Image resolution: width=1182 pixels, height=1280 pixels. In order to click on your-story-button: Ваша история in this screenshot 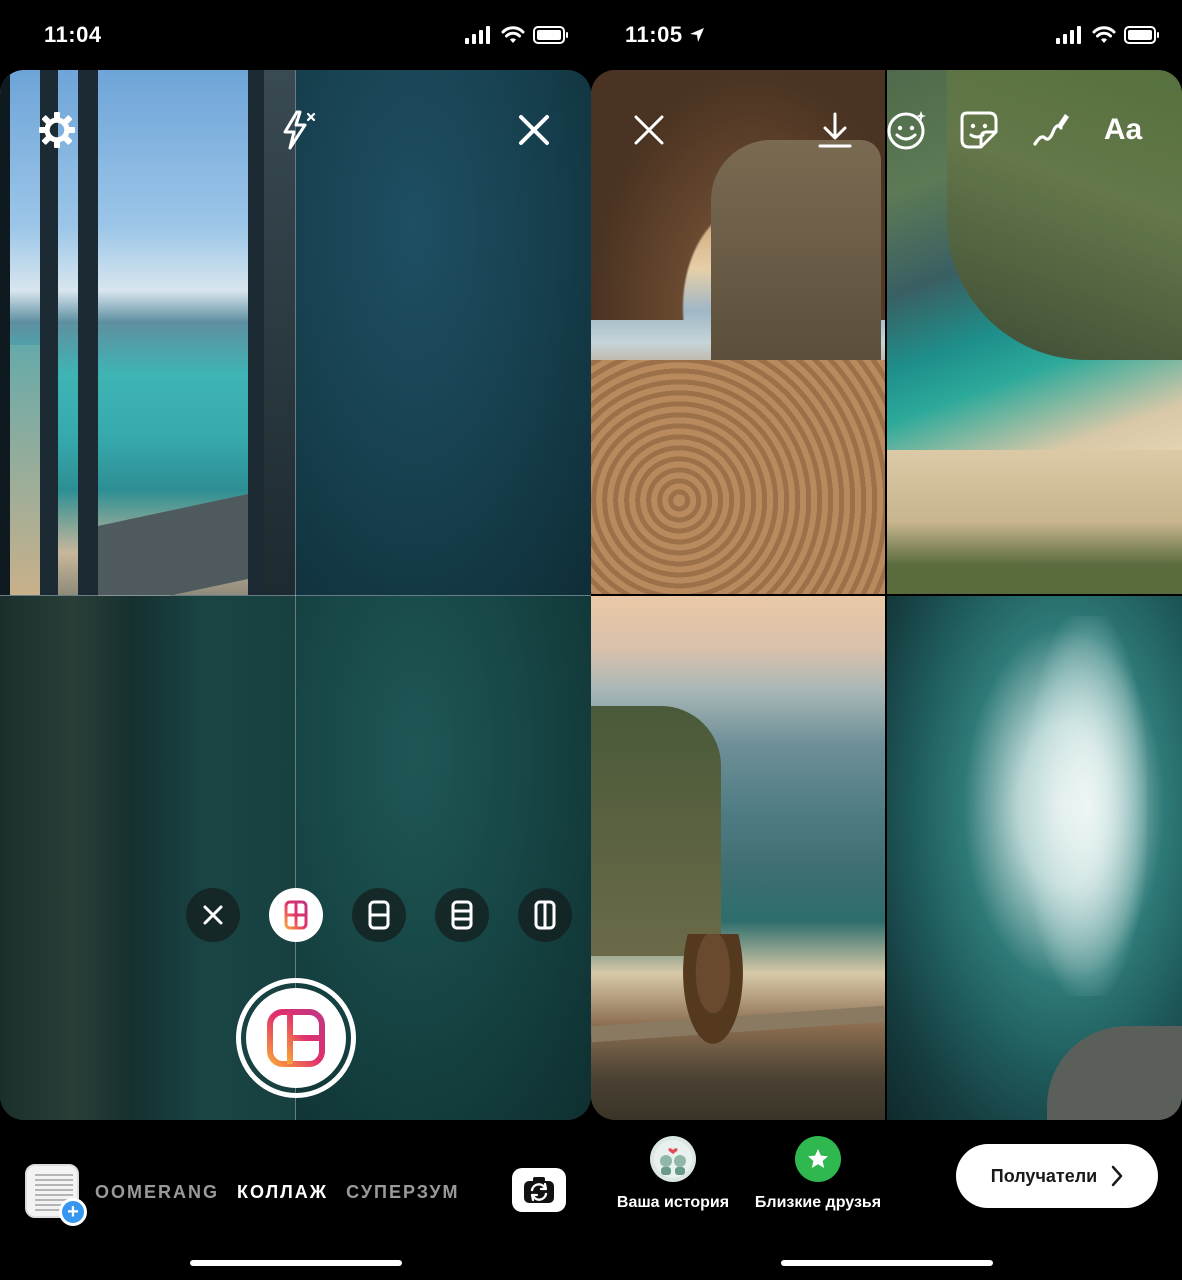, I will do `click(673, 1174)`.